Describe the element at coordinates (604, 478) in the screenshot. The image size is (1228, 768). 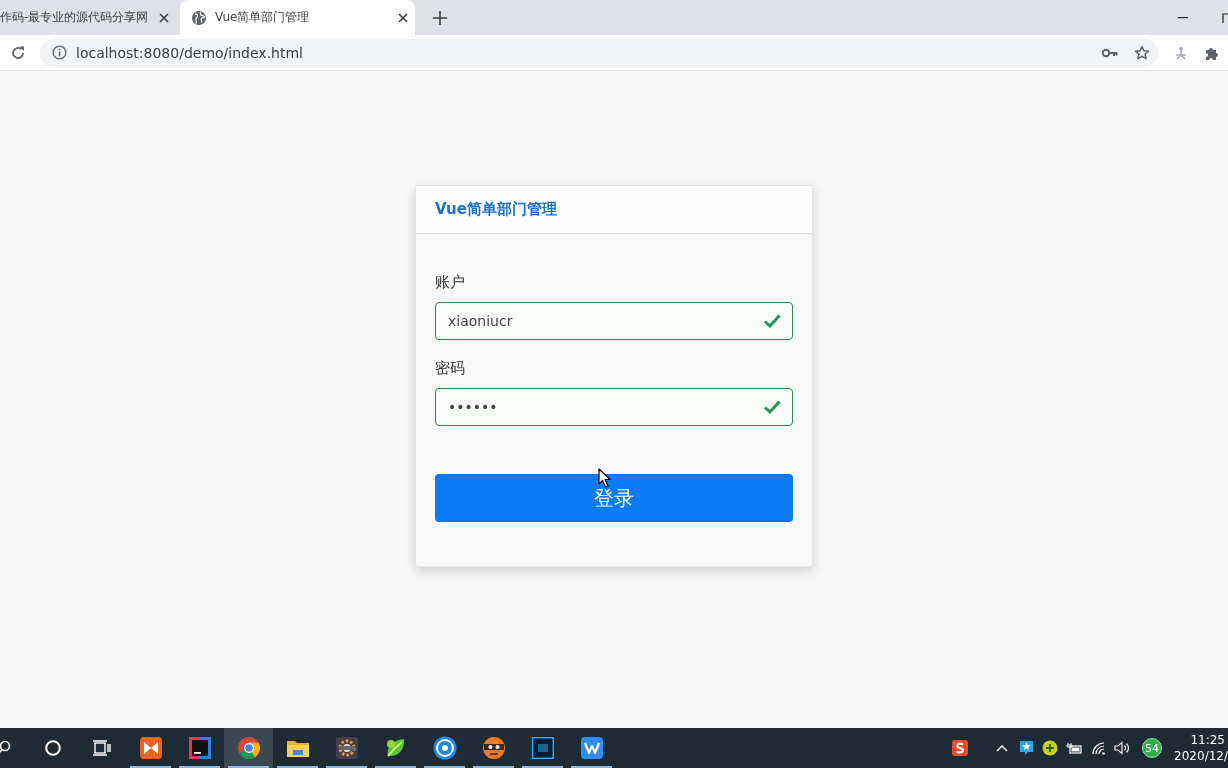
I see `cursor-icon` at that location.